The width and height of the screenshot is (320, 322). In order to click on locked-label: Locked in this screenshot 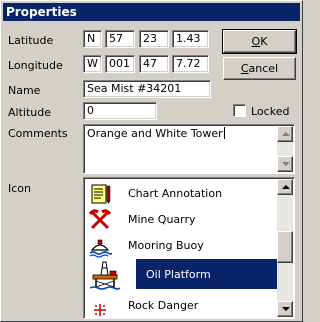, I will do `click(270, 111)`.